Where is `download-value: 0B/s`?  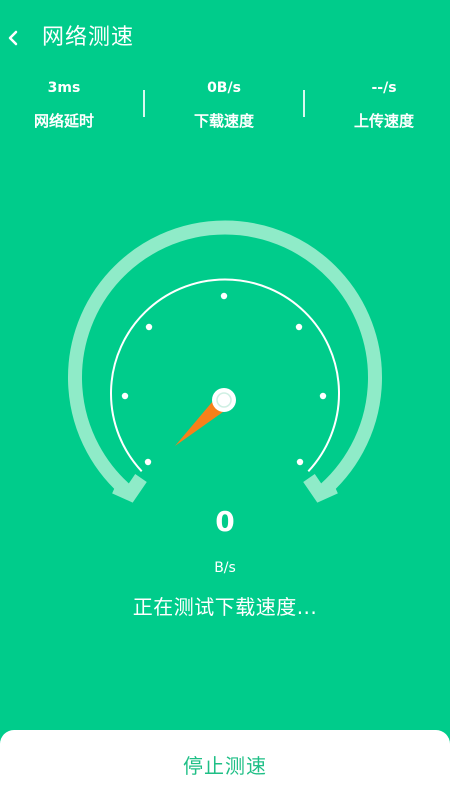 download-value: 0B/s is located at coordinates (224, 88).